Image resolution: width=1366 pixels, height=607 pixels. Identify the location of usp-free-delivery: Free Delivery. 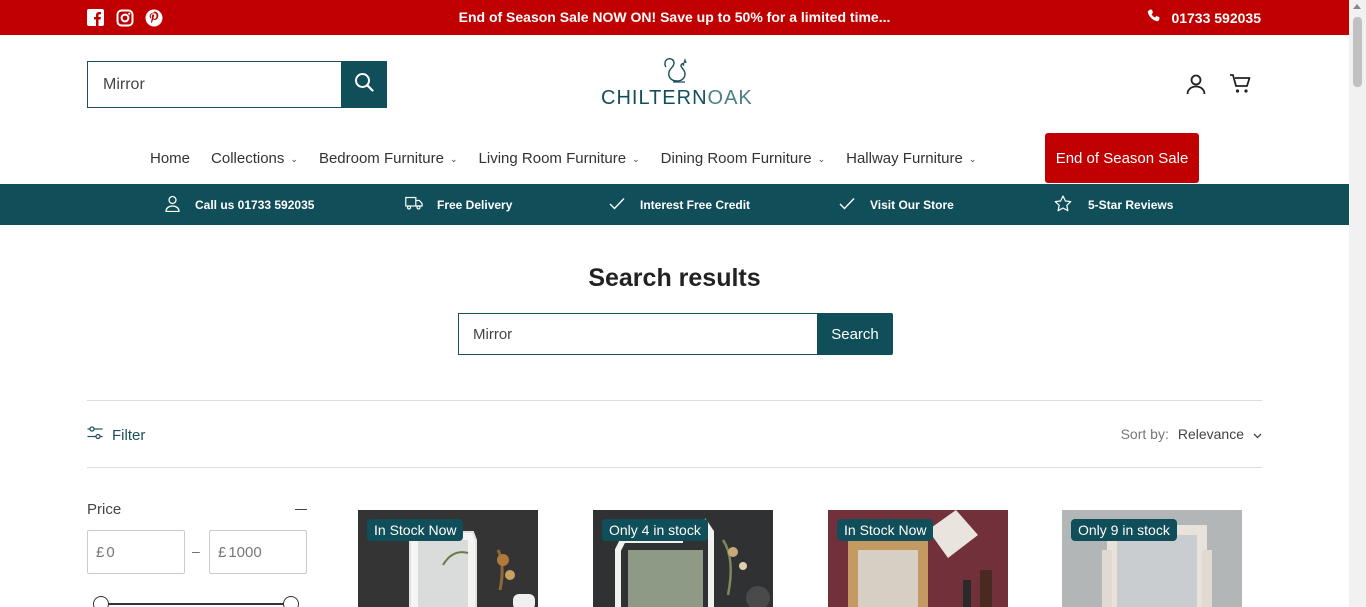
(458, 204).